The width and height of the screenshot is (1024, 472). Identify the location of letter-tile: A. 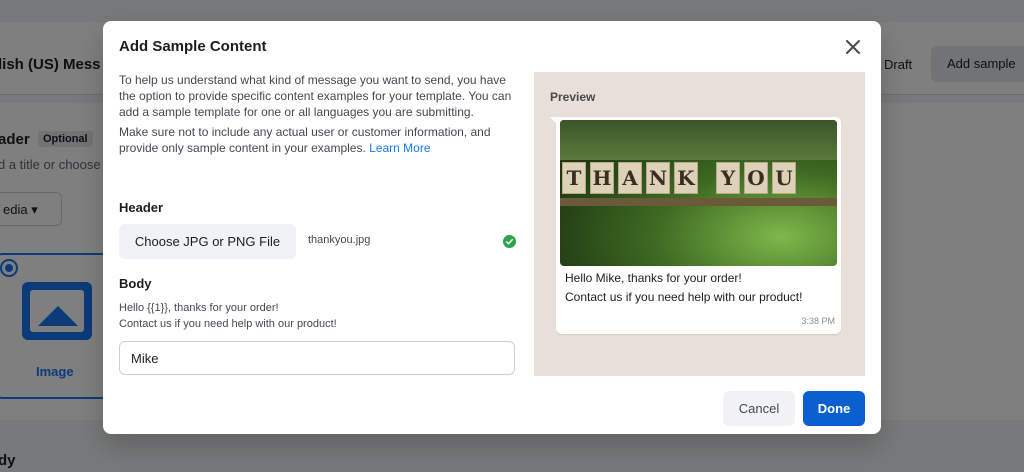
(630, 178).